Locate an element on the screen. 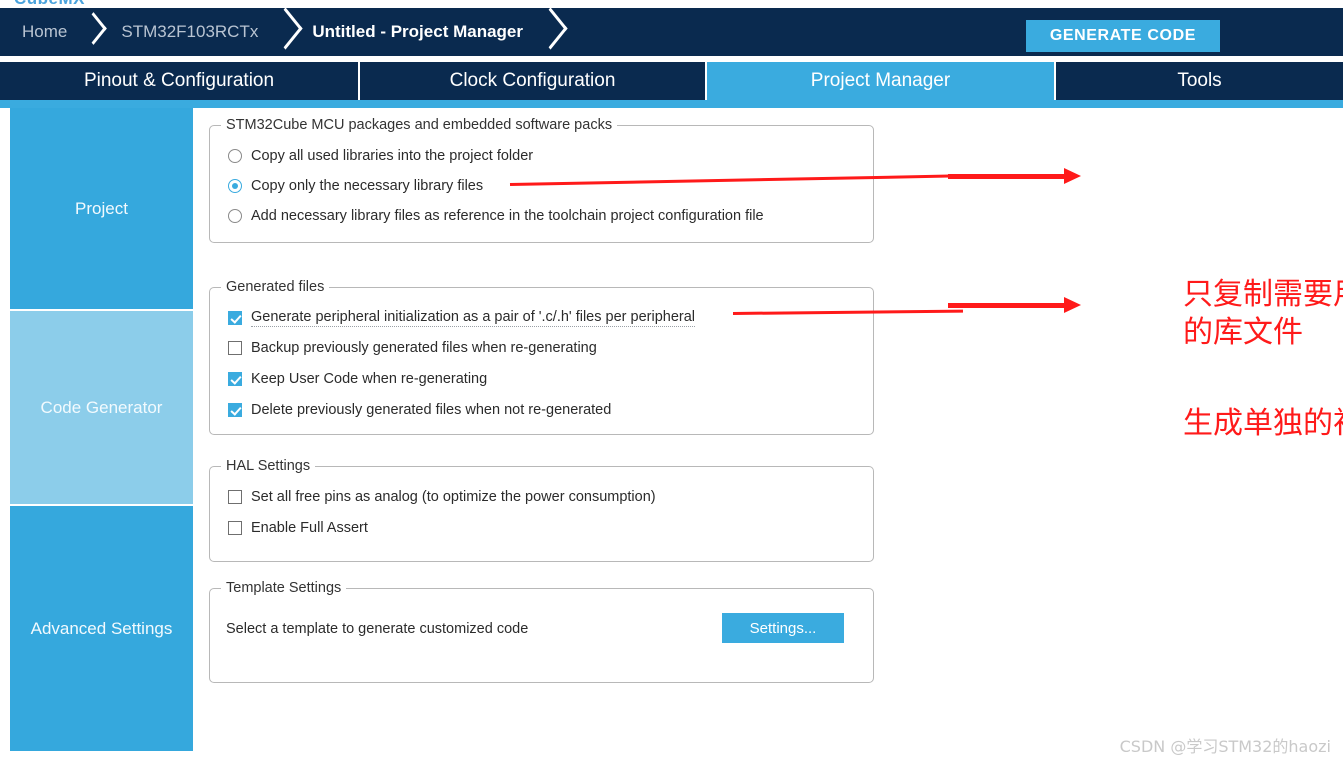 Image resolution: width=1343 pixels, height=769 pixels. sidebar: Project Code Generator Advanced Settings is located at coordinates (101, 430).